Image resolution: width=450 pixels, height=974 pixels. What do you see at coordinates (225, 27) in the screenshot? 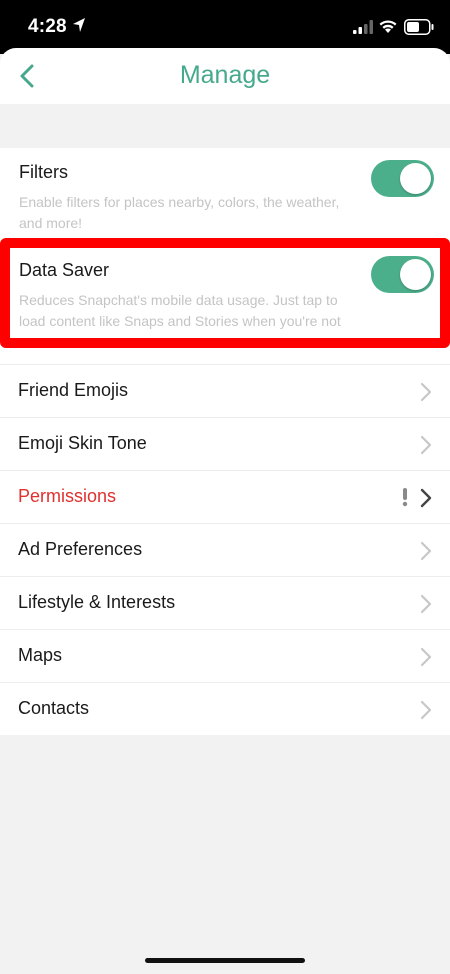
I see `status-bar: 4:28` at bounding box center [225, 27].